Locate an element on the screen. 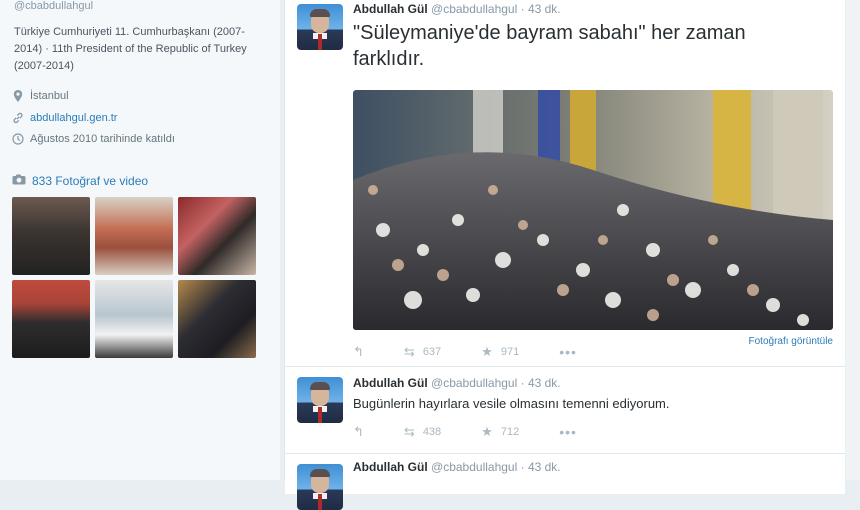 The height and width of the screenshot is (510, 860). view-photo-link: Fotoğrafı görüntüle is located at coordinates (791, 341).